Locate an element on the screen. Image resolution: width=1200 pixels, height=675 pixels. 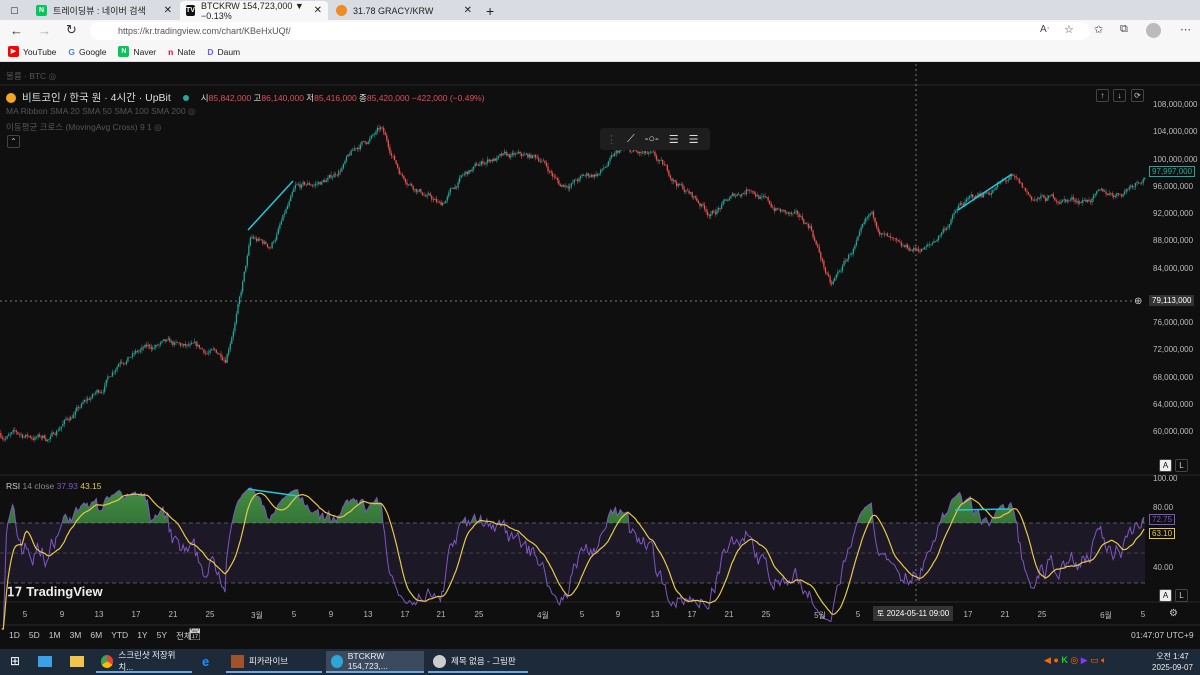
range-button: 3M is located at coordinates (76, 636).